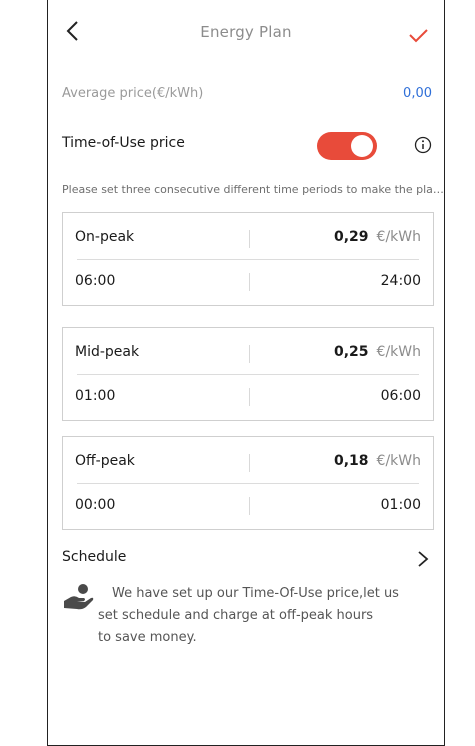  What do you see at coordinates (351, 237) in the screenshot?
I see `price-value: 0,29` at bounding box center [351, 237].